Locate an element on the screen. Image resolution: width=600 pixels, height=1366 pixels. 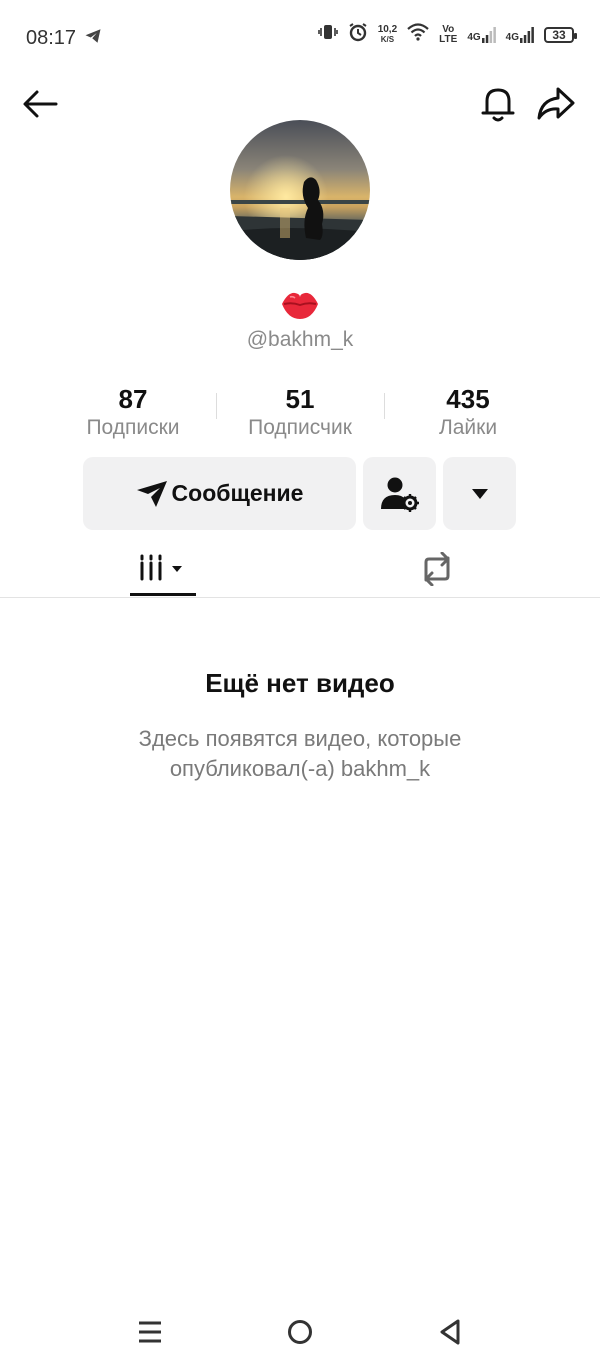
caret-down-icon is located at coordinates (479, 493).